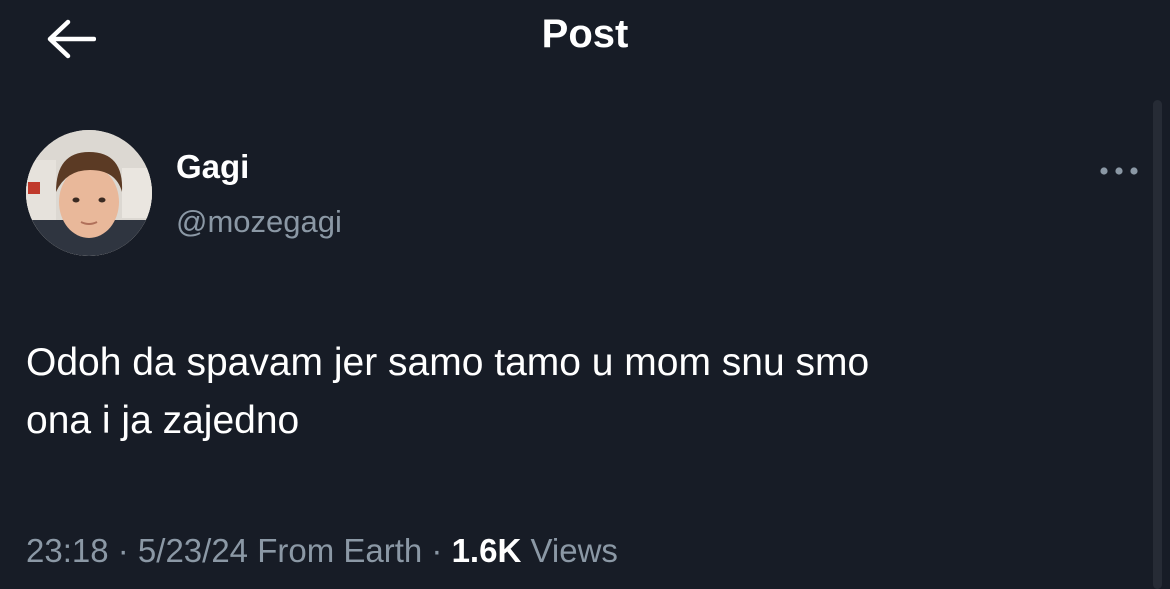 The height and width of the screenshot is (589, 1170). Describe the element at coordinates (193, 550) in the screenshot. I see `post-date: 5/23/24` at that location.